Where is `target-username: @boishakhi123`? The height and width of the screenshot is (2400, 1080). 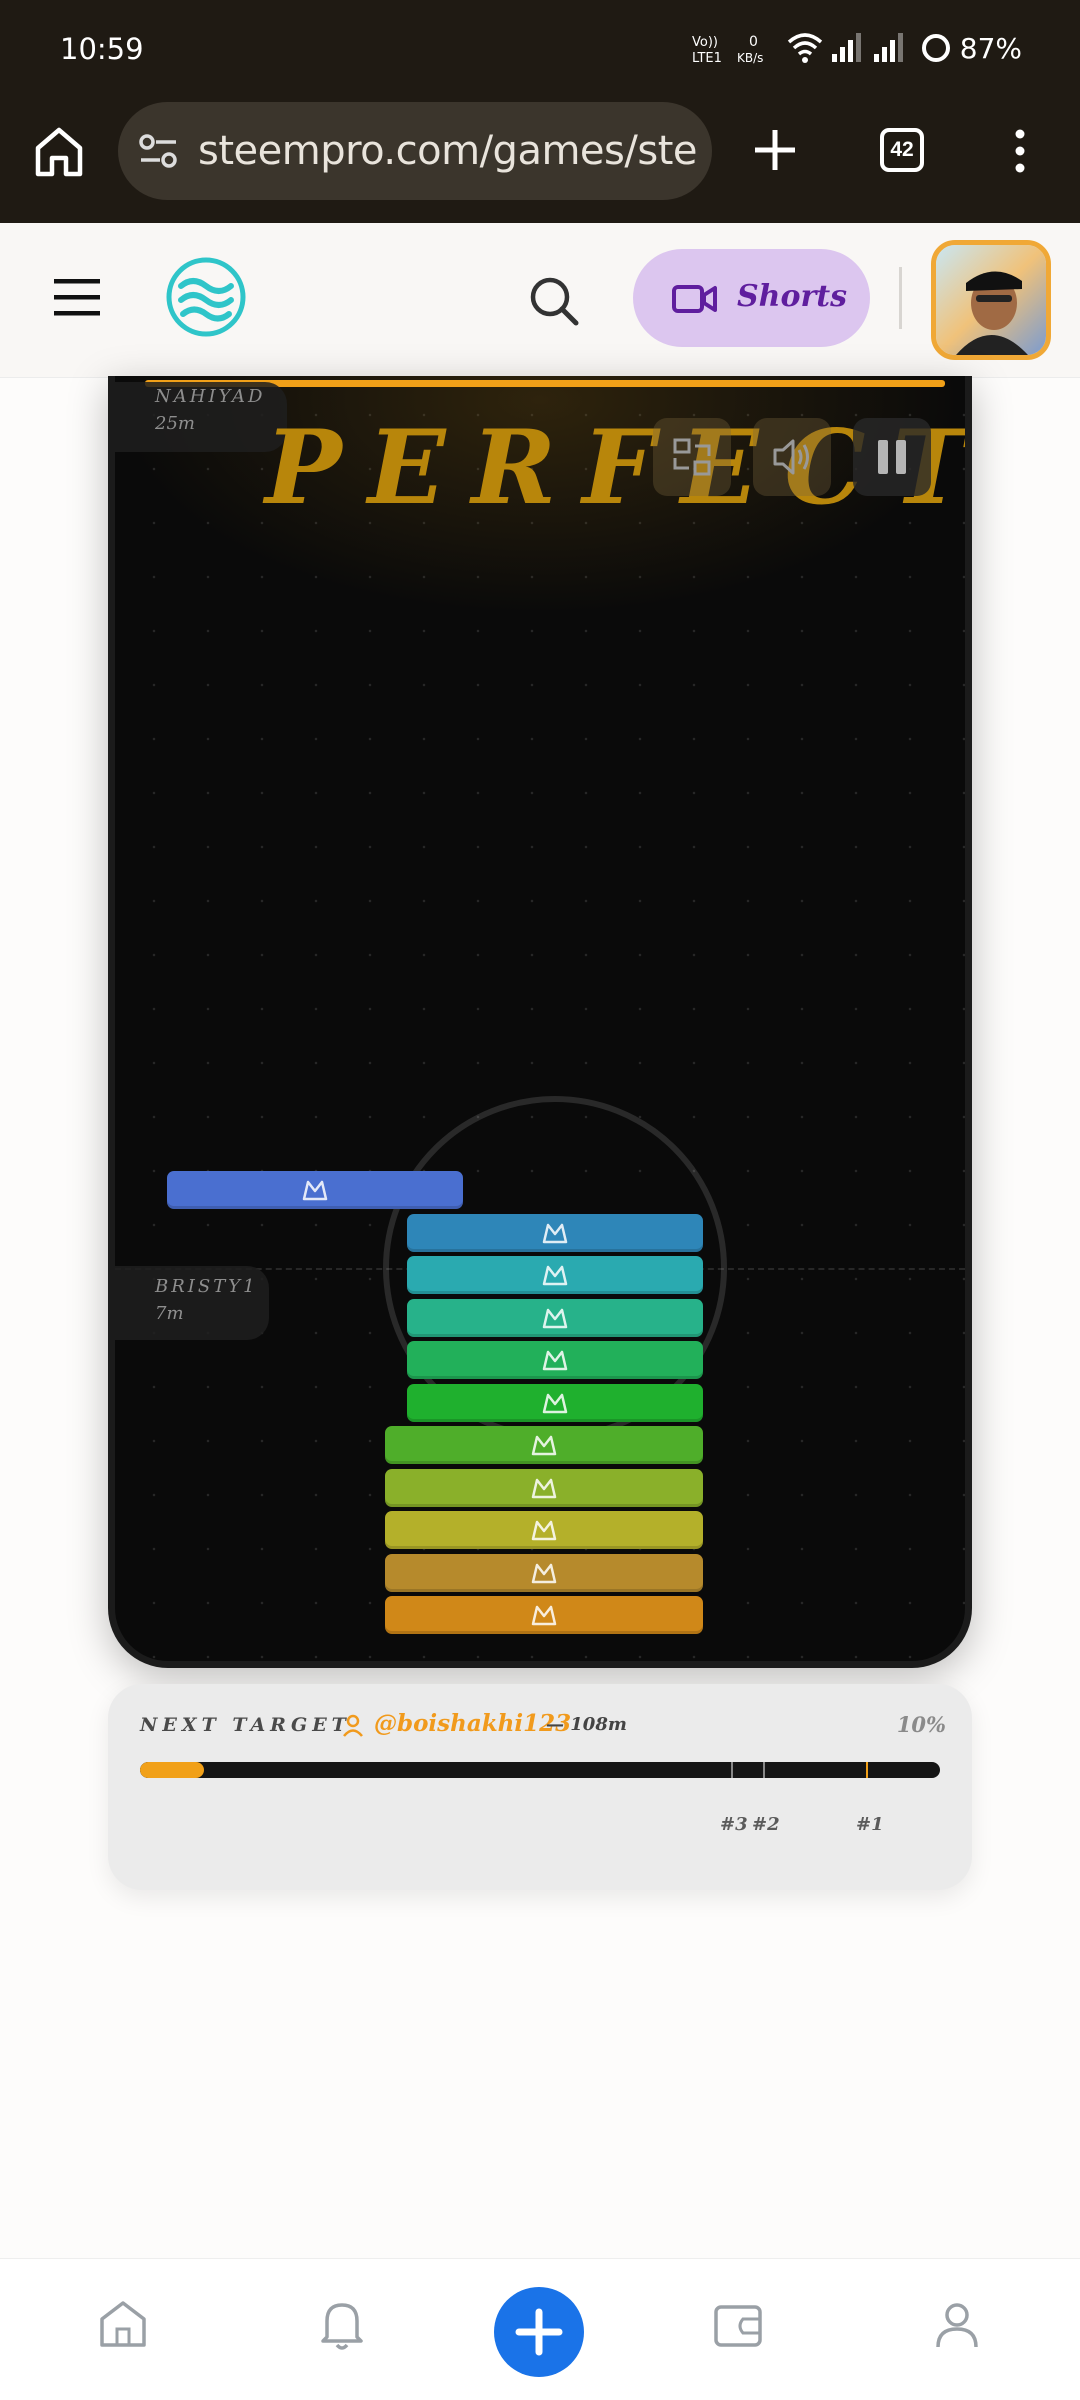
target-username: @boishakhi123 is located at coordinates (472, 1723).